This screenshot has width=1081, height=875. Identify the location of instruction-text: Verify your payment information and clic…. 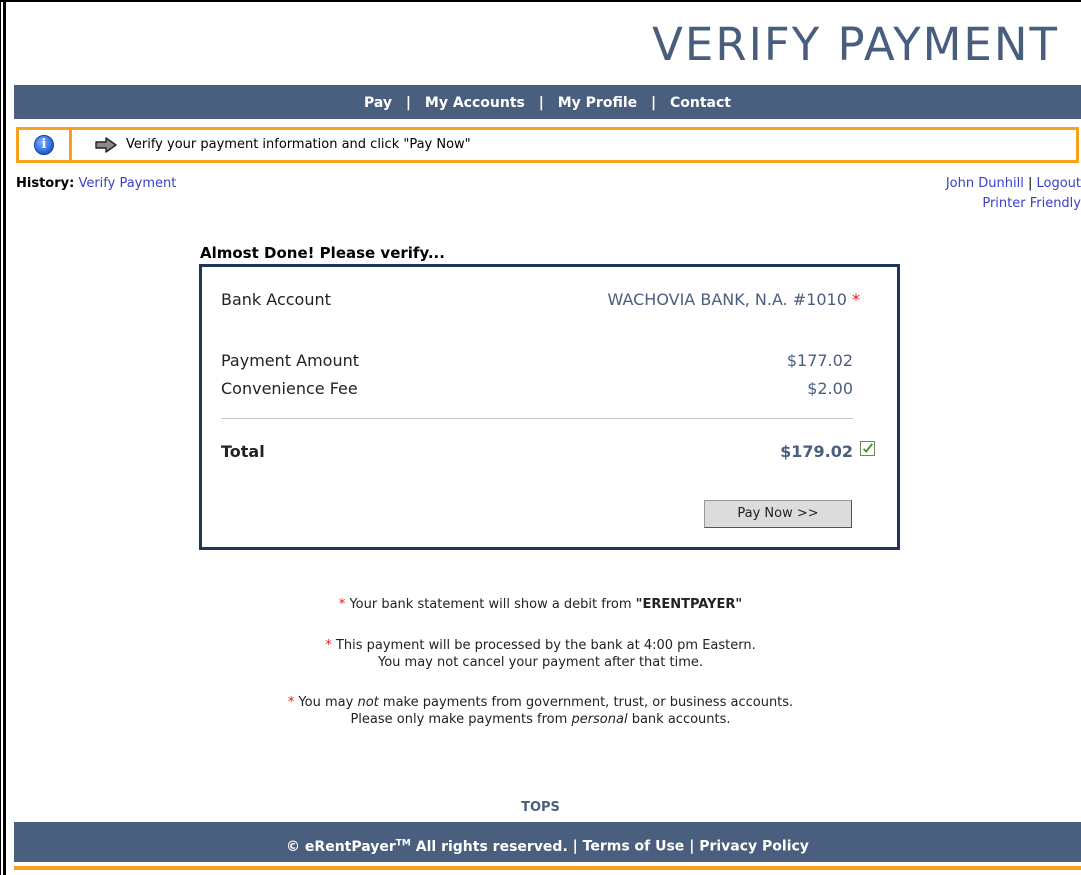
(298, 144).